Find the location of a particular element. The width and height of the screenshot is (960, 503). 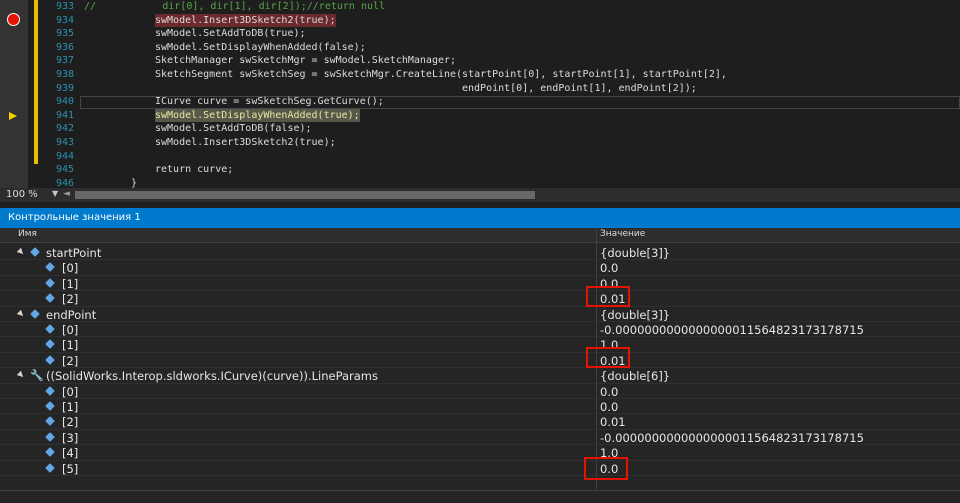

code-line-comment: // dir[0], dir[1], dir[2]);//return null is located at coordinates (234, 7).